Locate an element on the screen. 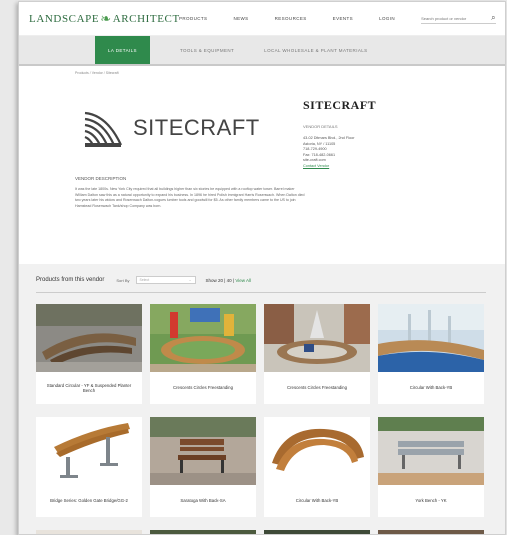  logo-text-left: LANDSCAPE is located at coordinates (64, 18).